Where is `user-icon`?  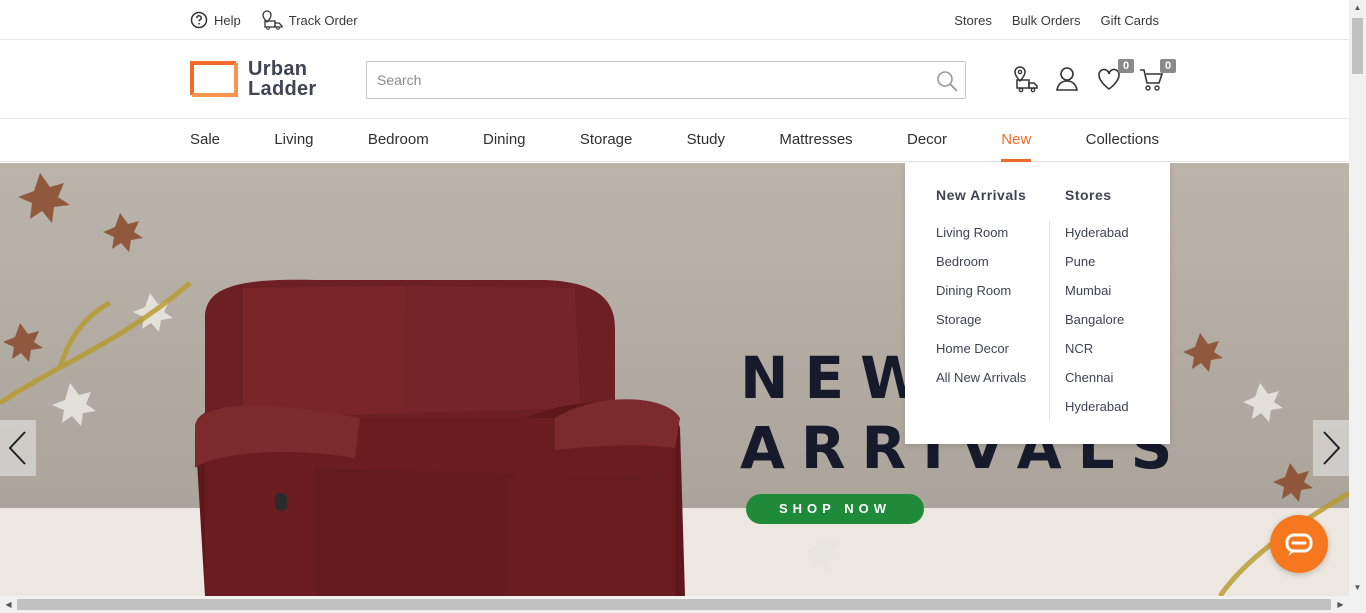
user-icon is located at coordinates (1067, 79).